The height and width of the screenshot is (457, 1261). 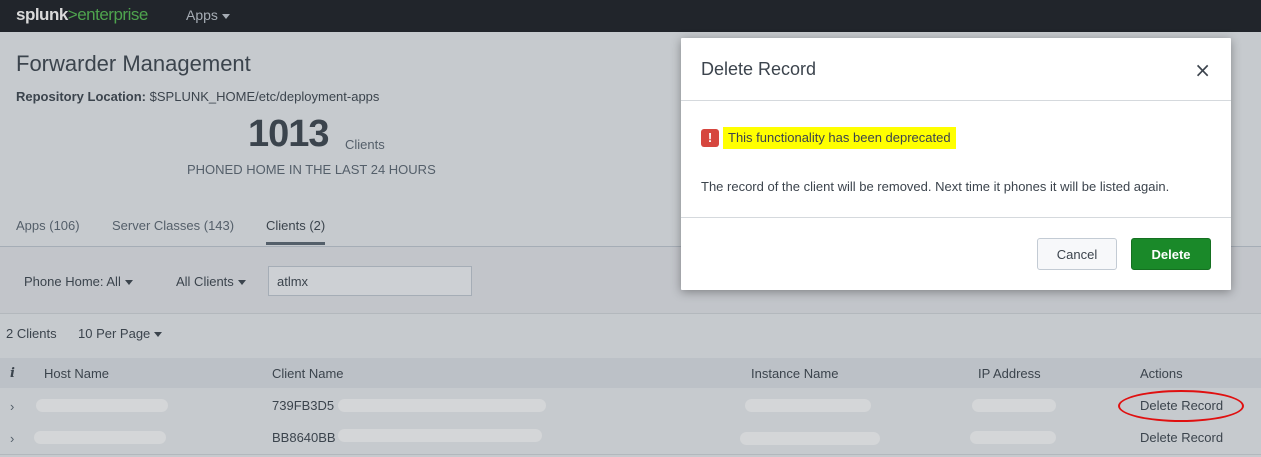 I want to click on close-icon: ×, so click(x=1202, y=70).